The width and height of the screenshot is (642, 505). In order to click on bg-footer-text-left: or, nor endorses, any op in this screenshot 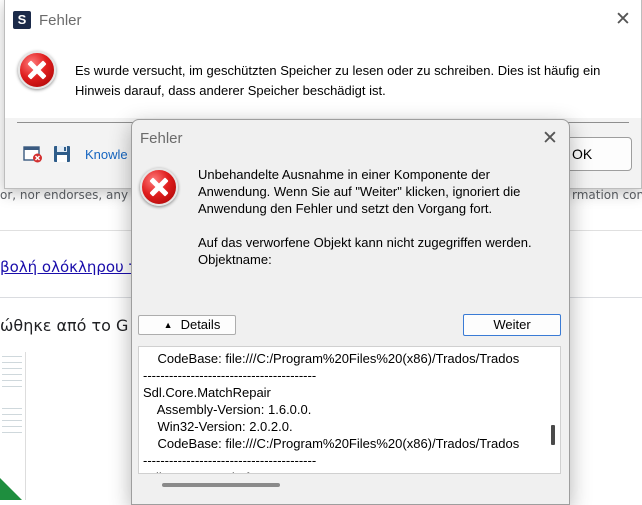, I will do `click(73, 195)`.